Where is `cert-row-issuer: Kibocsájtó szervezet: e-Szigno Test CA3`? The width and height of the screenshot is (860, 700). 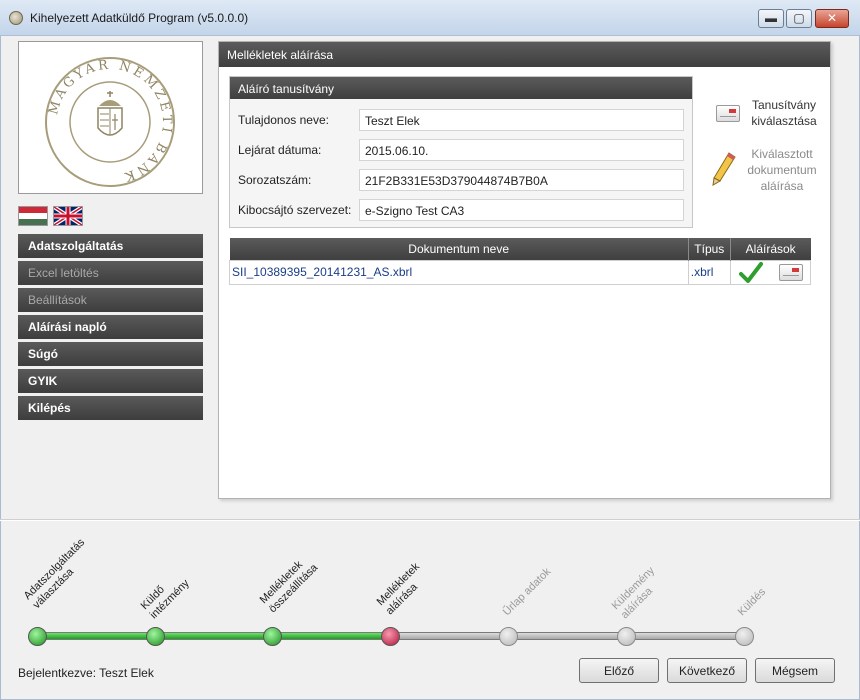 cert-row-issuer: Kibocsájtó szervezet: e-Szigno Test CA3 is located at coordinates (462, 210).